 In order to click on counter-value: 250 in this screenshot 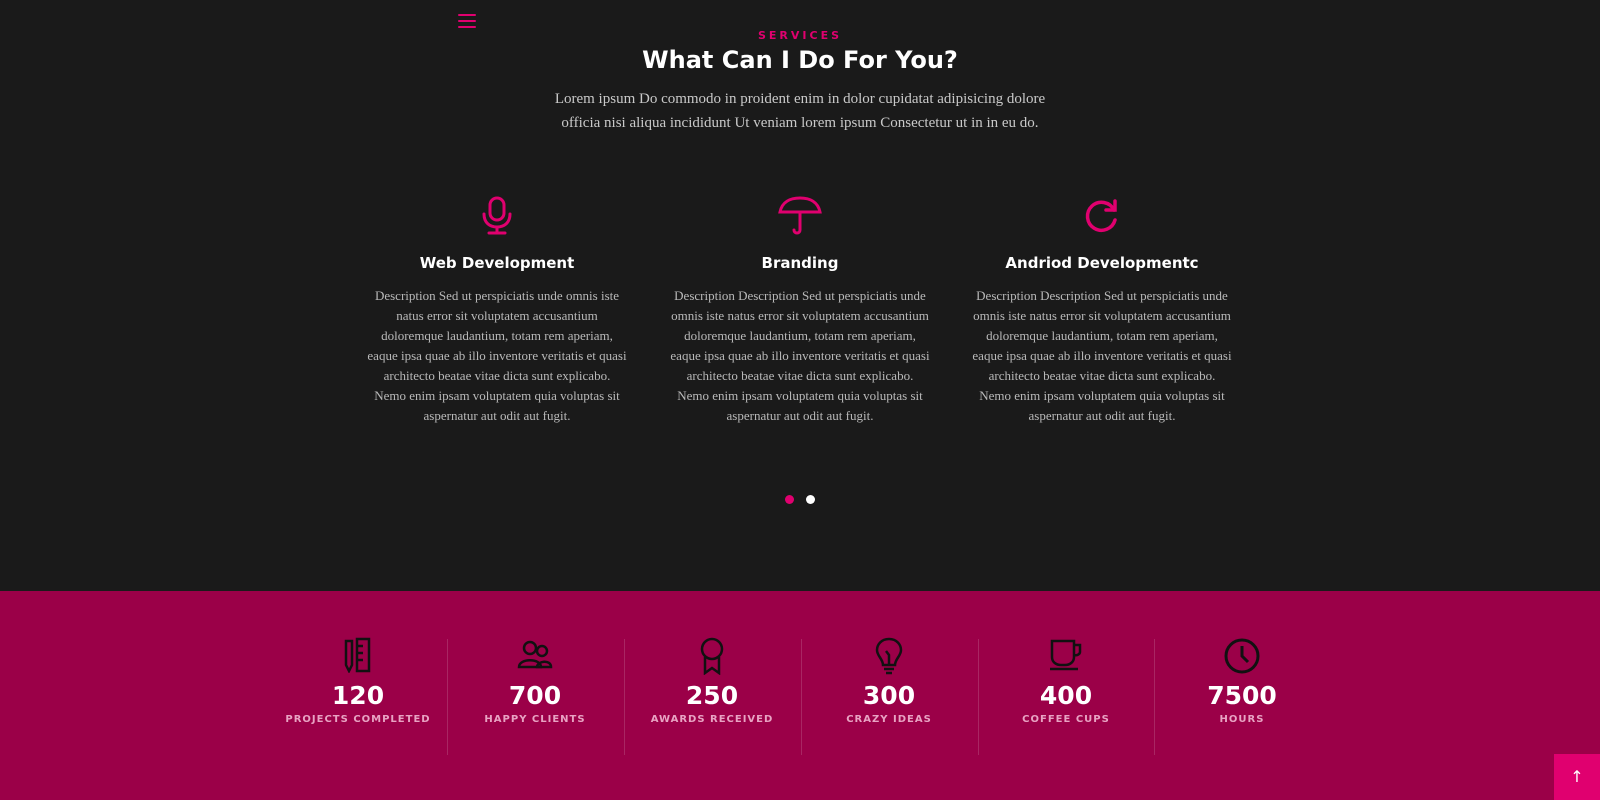, I will do `click(712, 695)`.